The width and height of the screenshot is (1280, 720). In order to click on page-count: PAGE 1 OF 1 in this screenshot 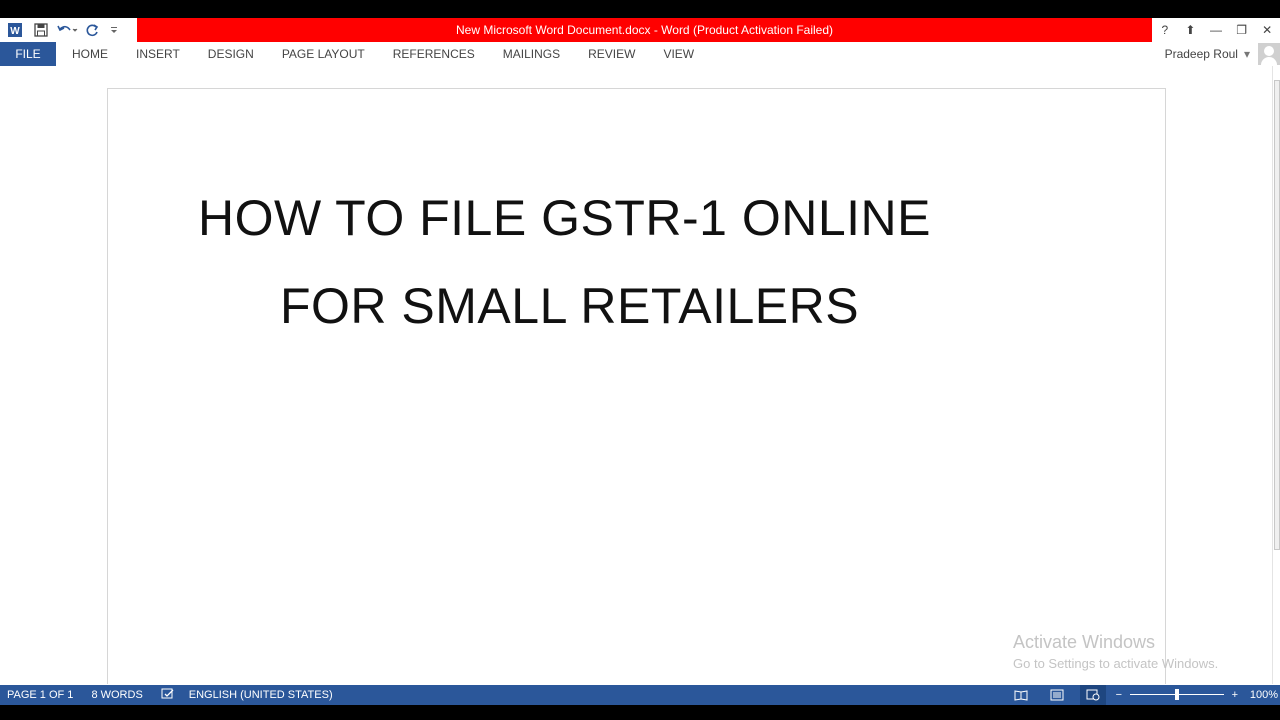, I will do `click(40, 695)`.